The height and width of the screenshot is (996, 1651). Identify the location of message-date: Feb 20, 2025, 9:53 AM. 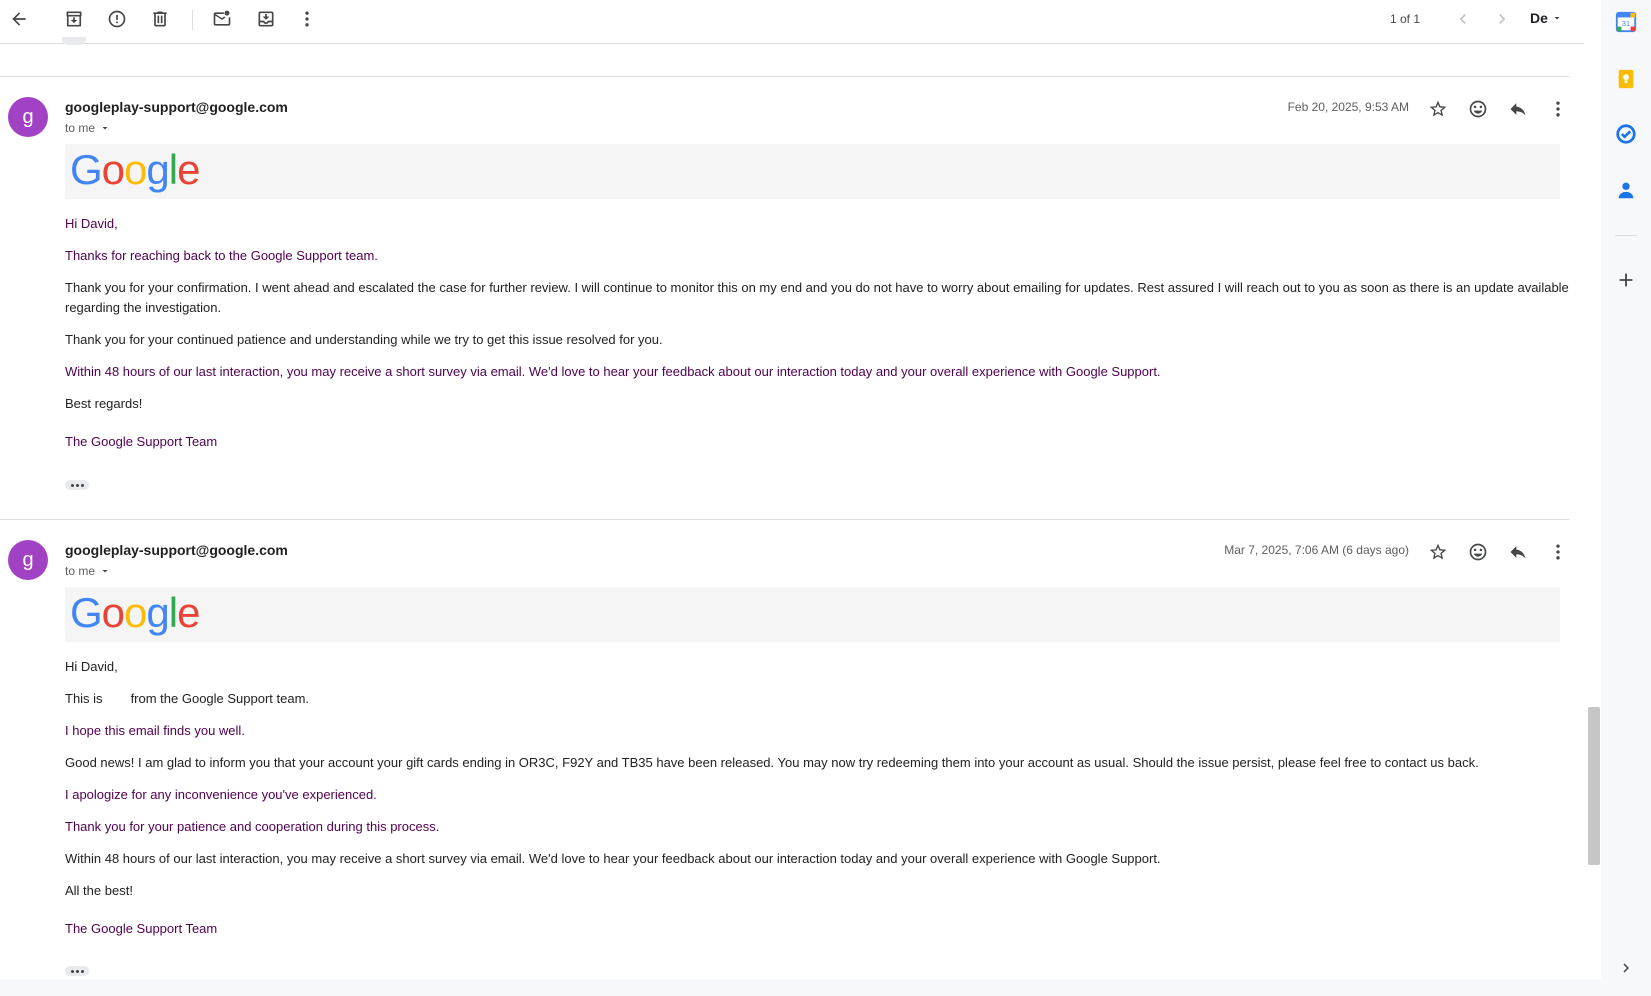
(1348, 107).